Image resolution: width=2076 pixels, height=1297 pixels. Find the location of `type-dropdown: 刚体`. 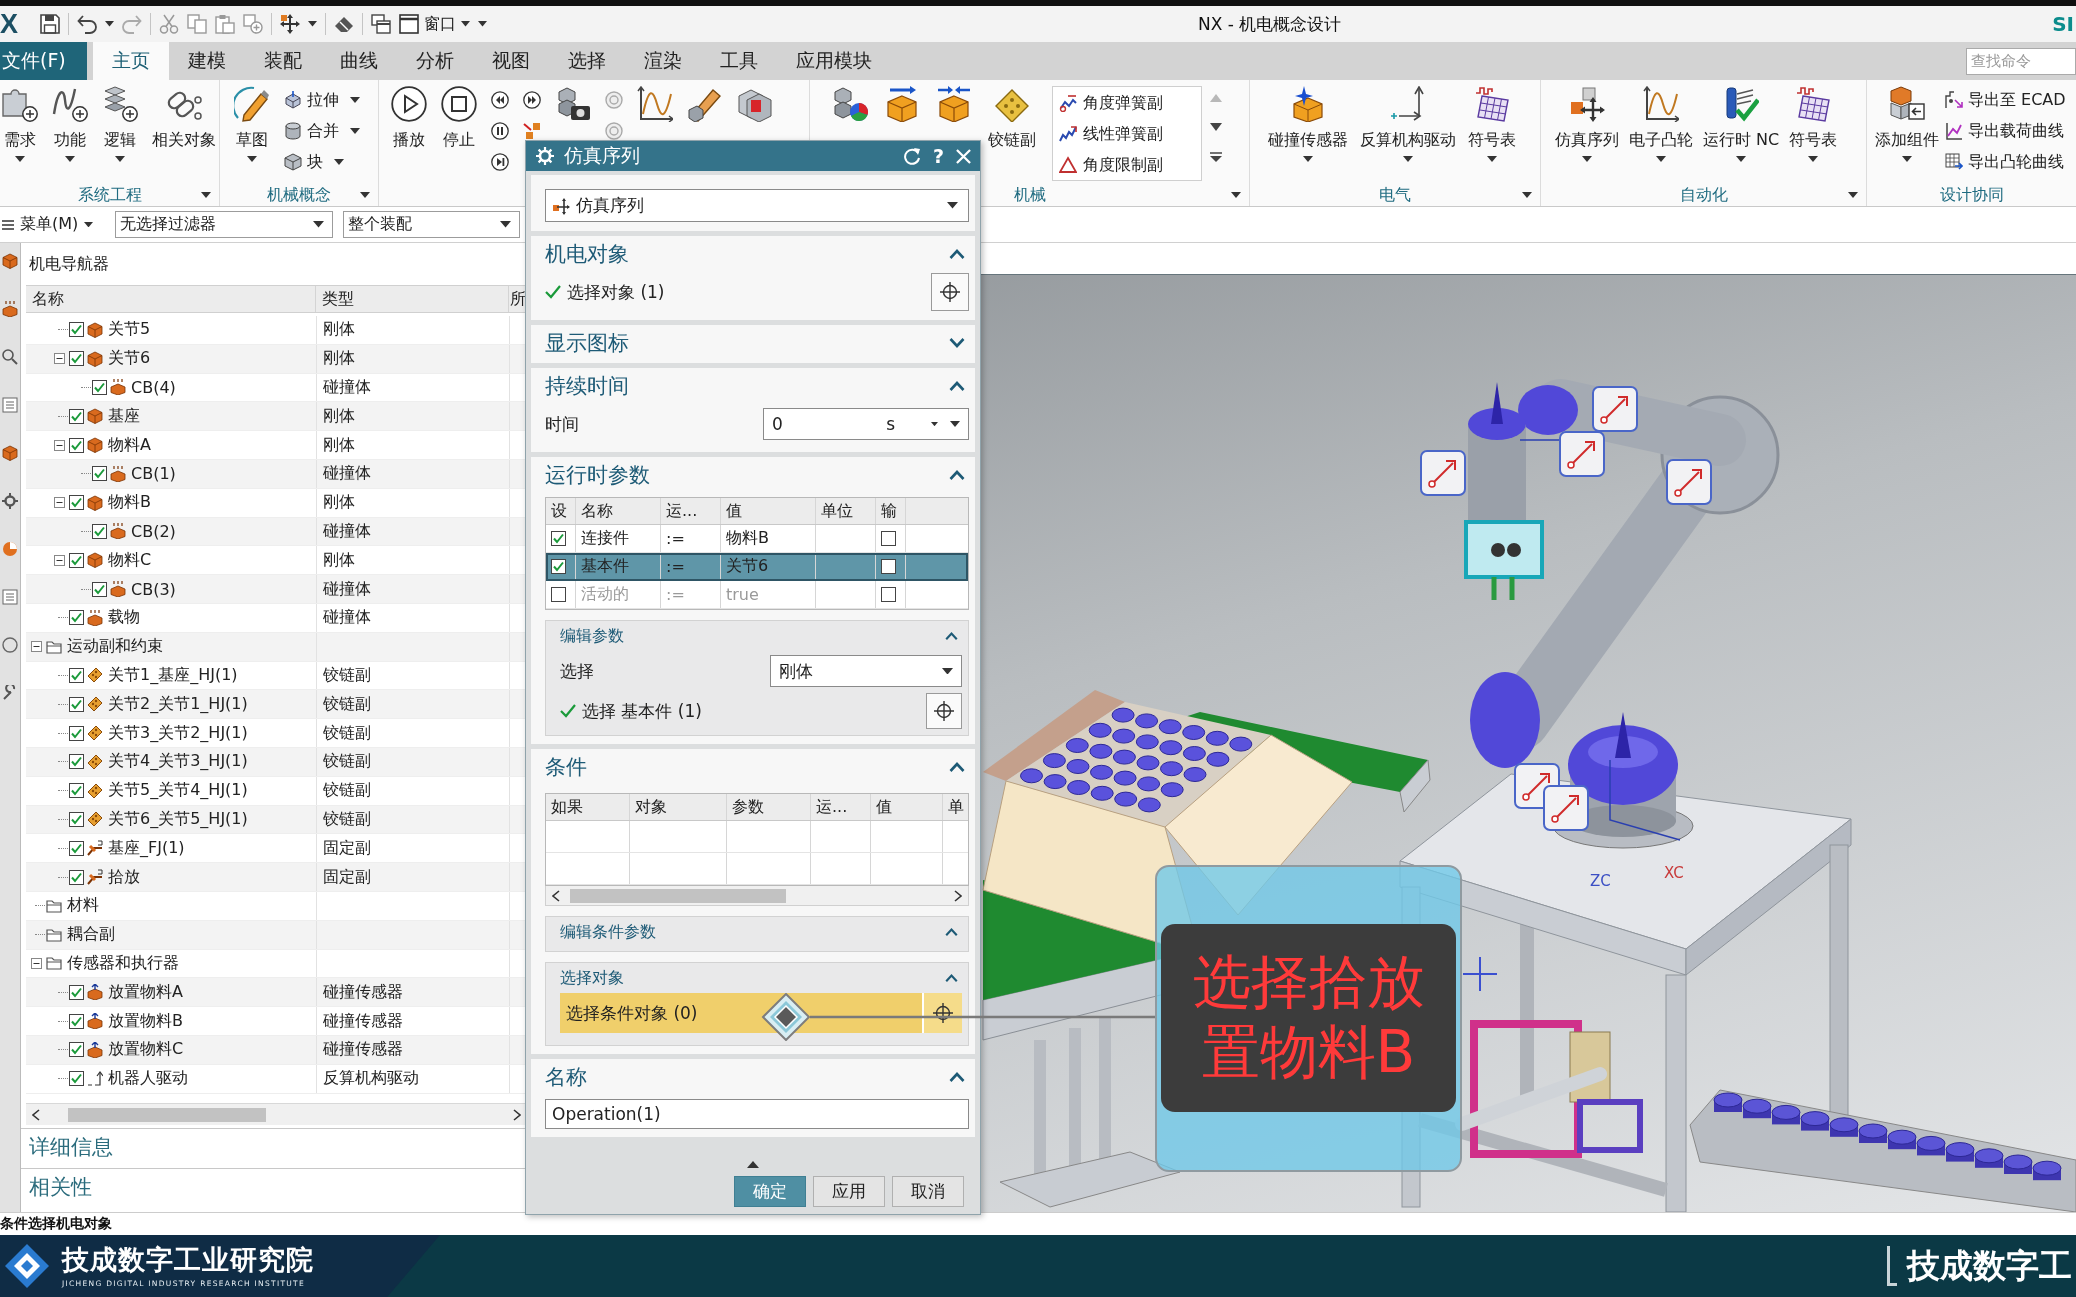

type-dropdown: 刚体 is located at coordinates (866, 671).